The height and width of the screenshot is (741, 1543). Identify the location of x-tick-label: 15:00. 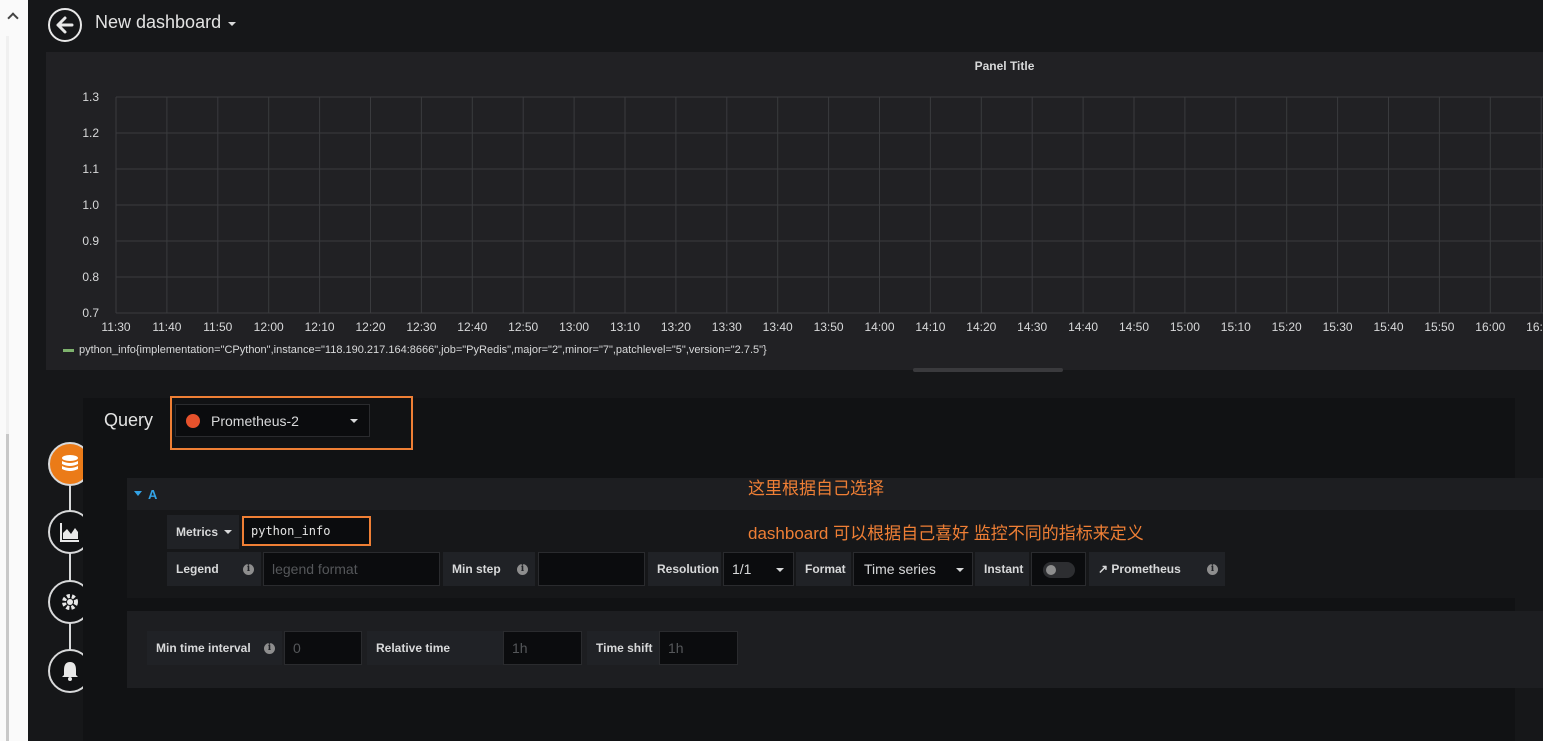
(1185, 327).